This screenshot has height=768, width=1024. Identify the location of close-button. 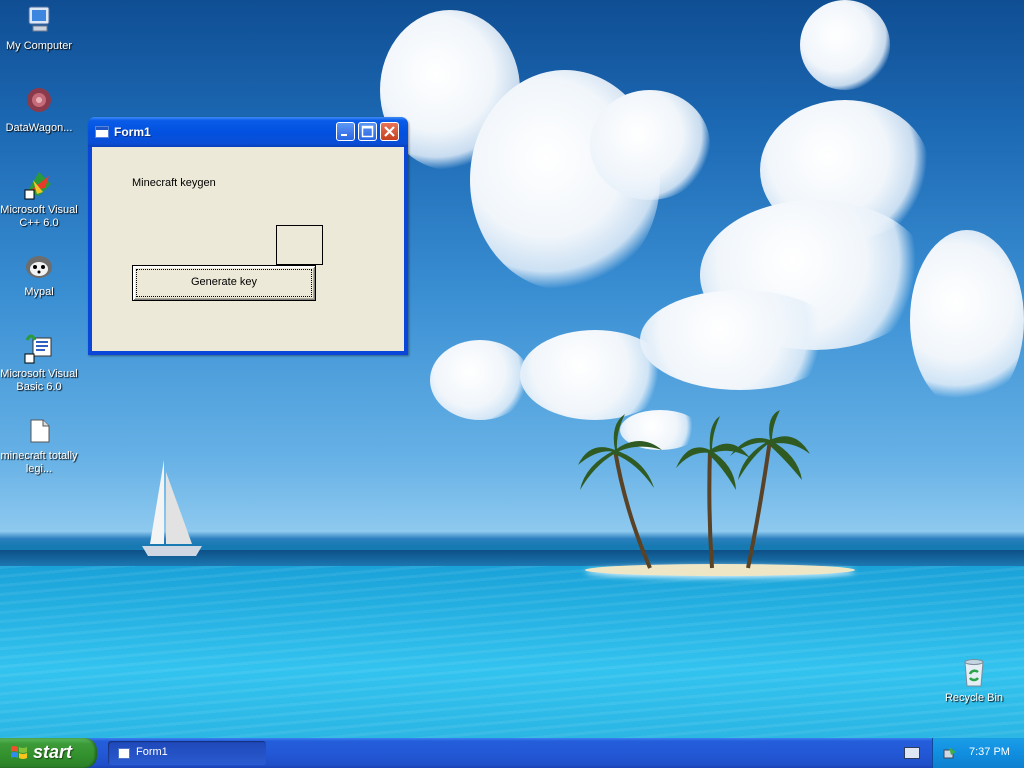
(389, 131).